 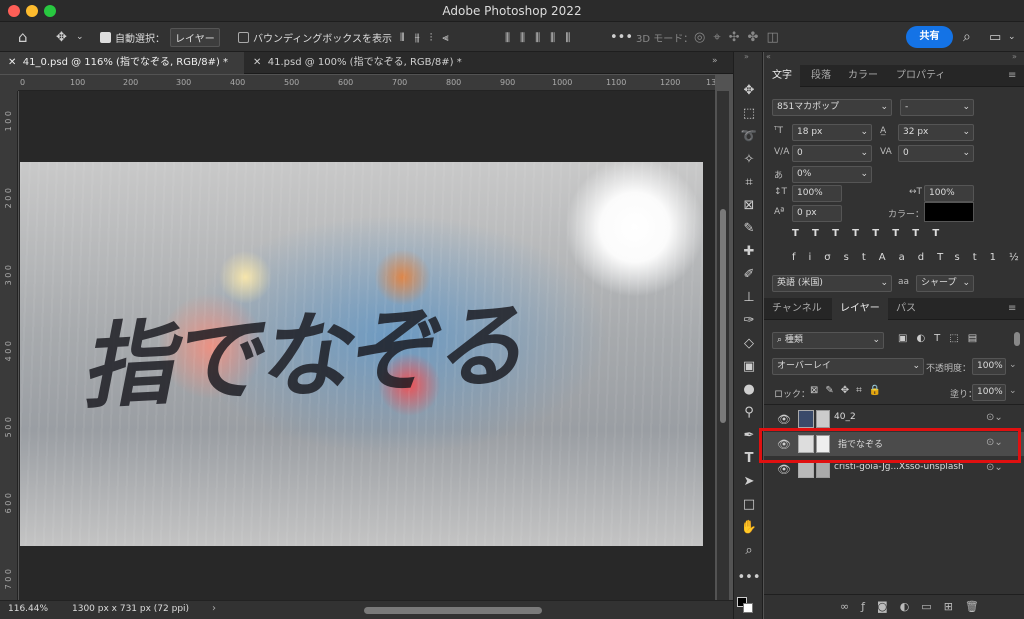 I want to click on collapse-panel-icon: «, so click(x=768, y=56).